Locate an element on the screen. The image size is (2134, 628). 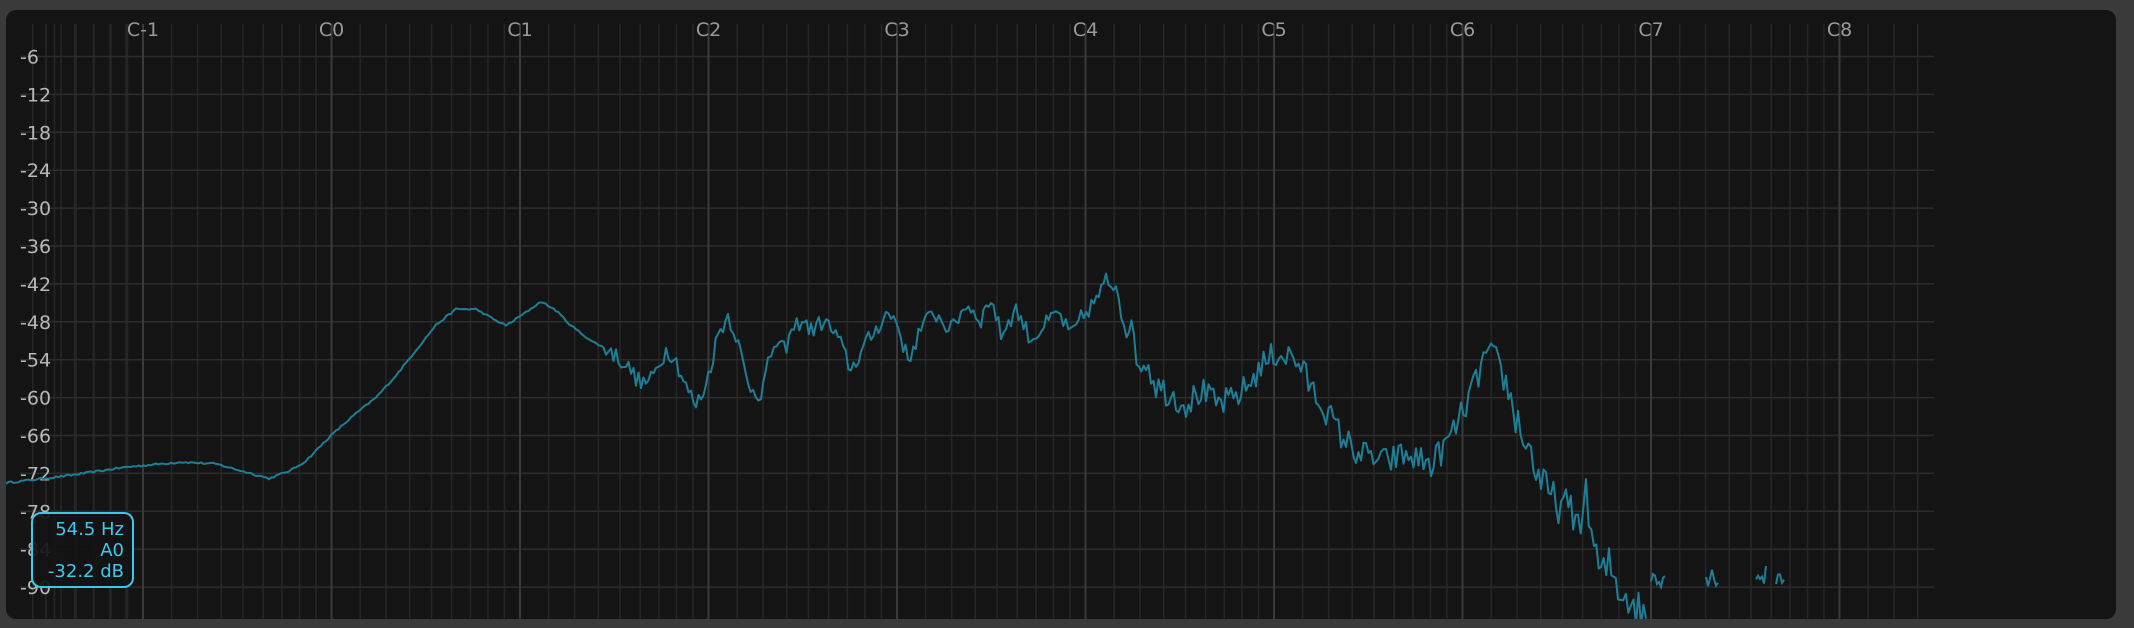
note-label: C7 is located at coordinates (1650, 30).